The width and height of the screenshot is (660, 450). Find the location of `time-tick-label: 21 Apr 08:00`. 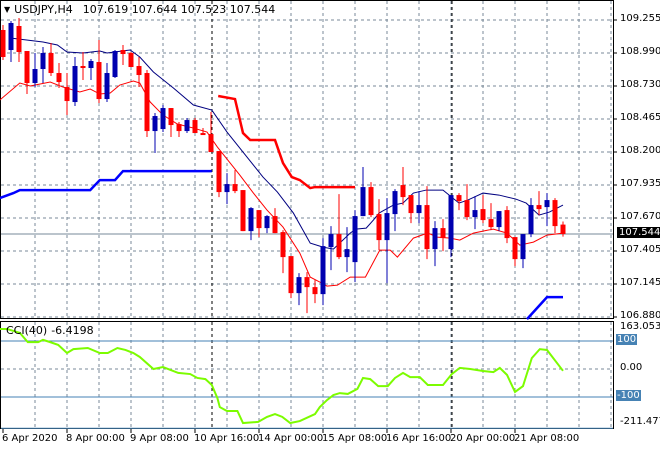

time-tick-label: 21 Apr 08:00 is located at coordinates (547, 438).